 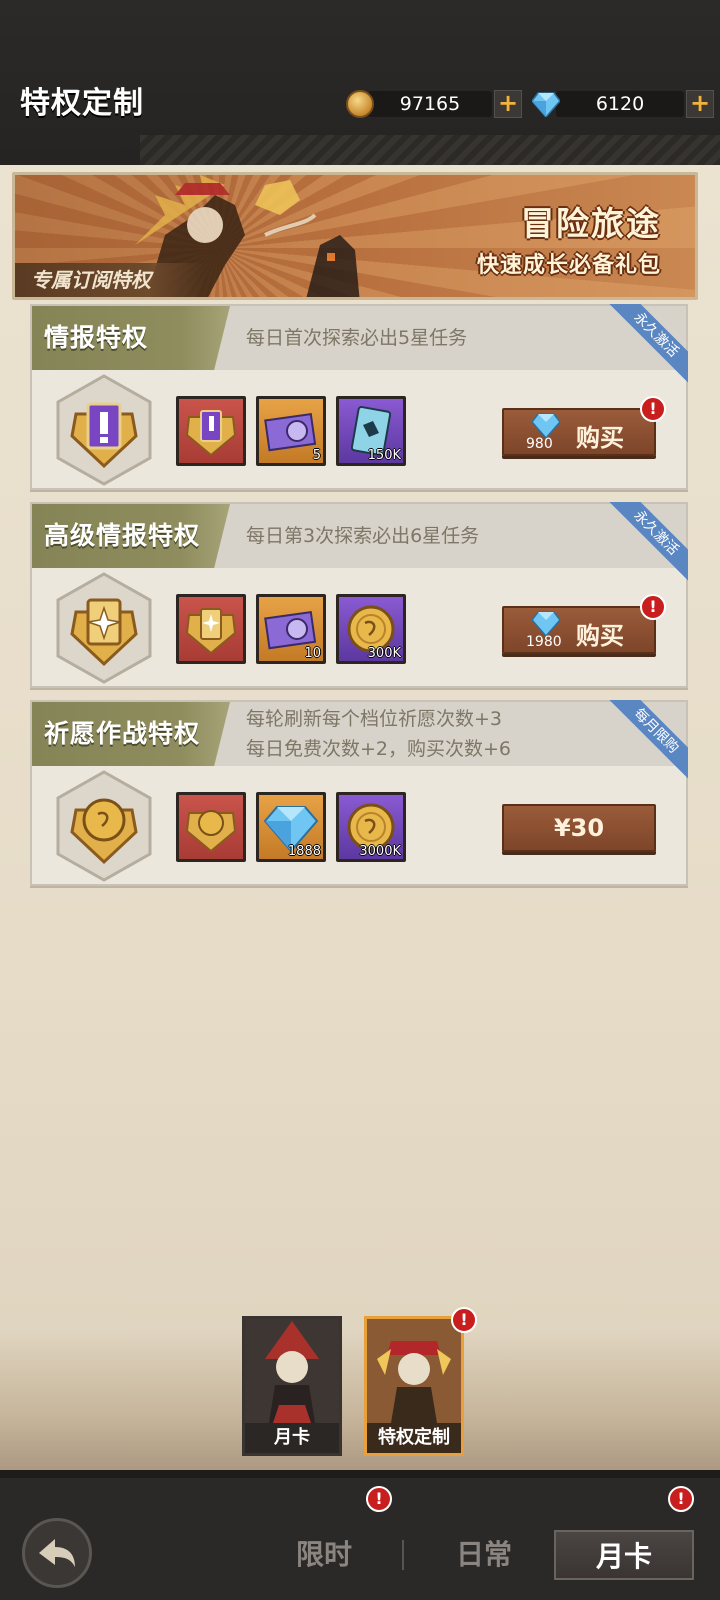 I want to click on tab-monthly-card: 月卡, so click(x=624, y=1555).